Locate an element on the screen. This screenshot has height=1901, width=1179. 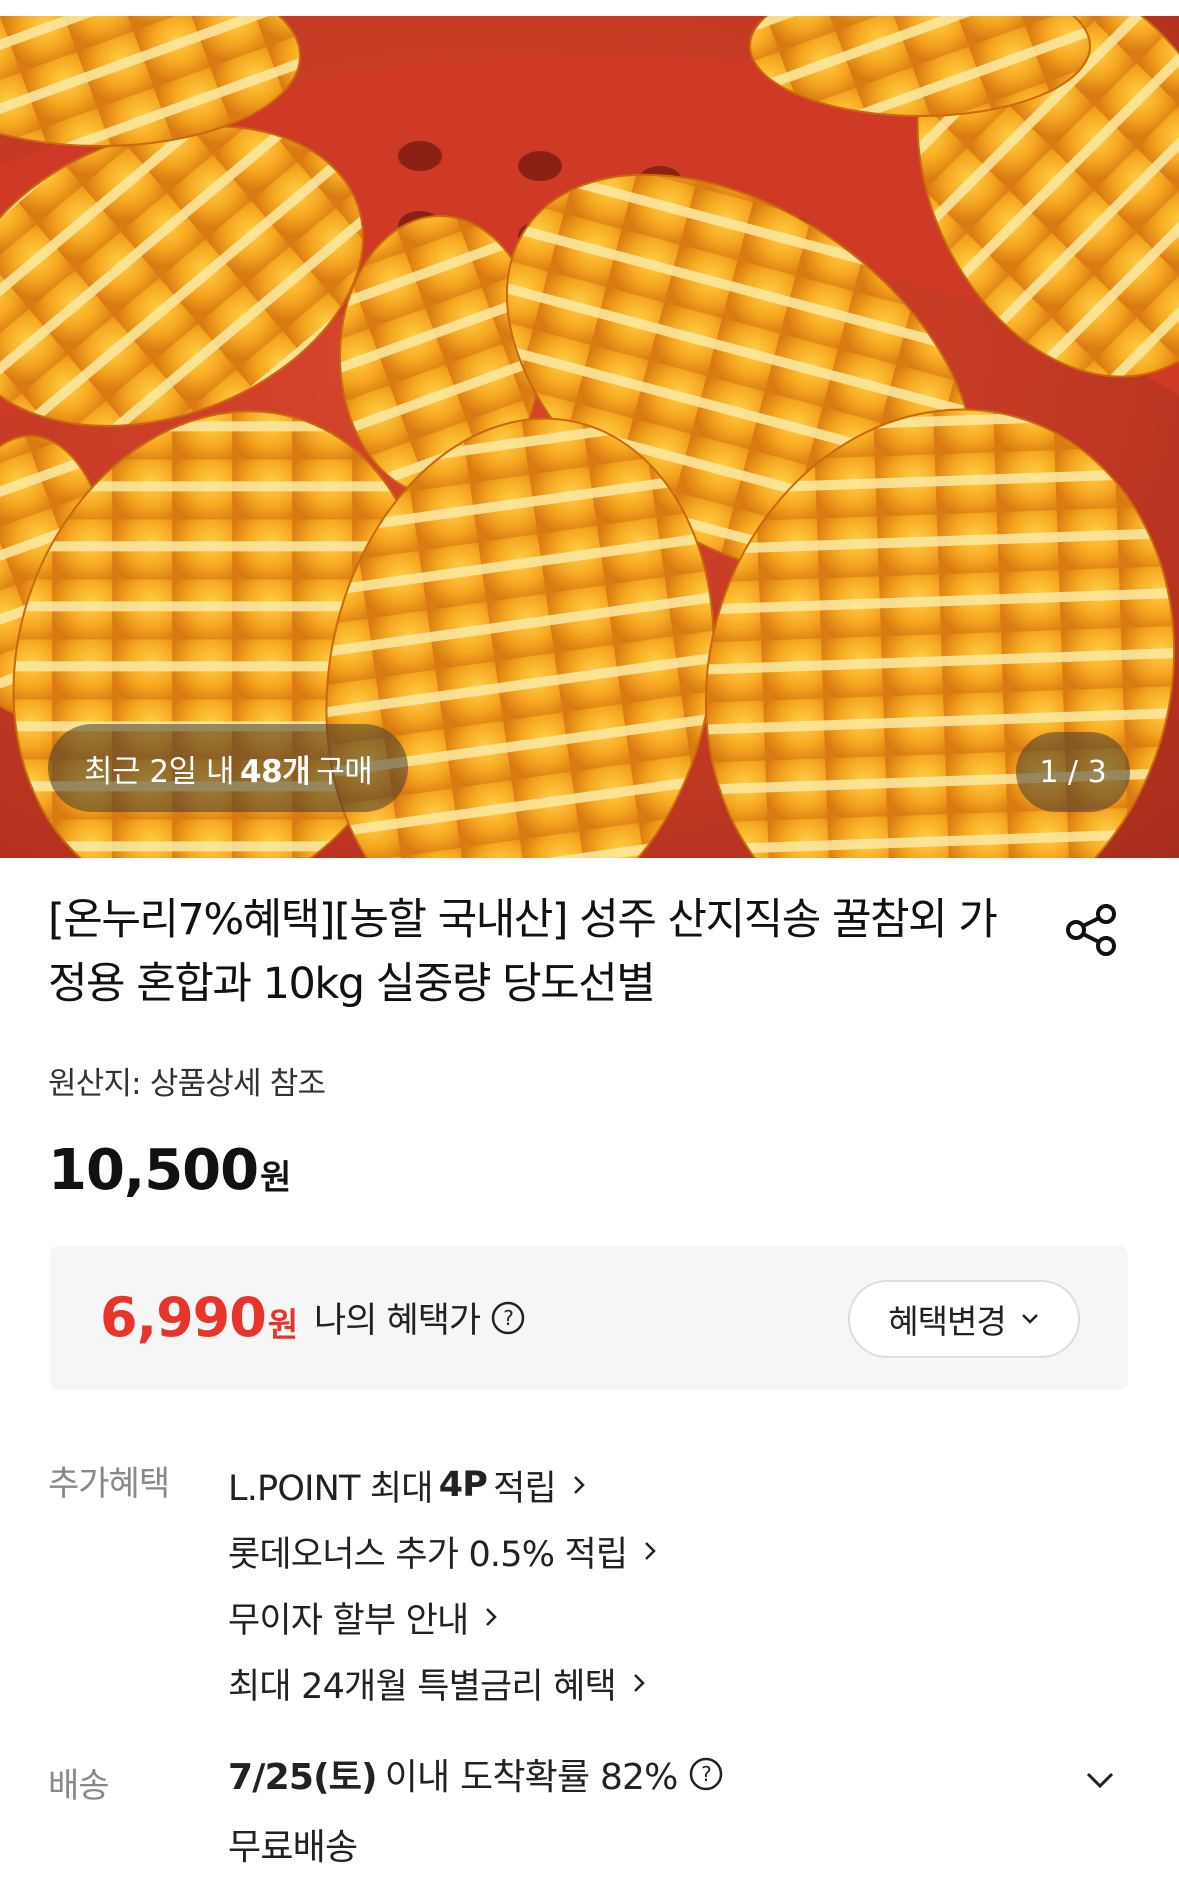
delivery-probability: 이내 도착확률 82% is located at coordinates (531, 1777).